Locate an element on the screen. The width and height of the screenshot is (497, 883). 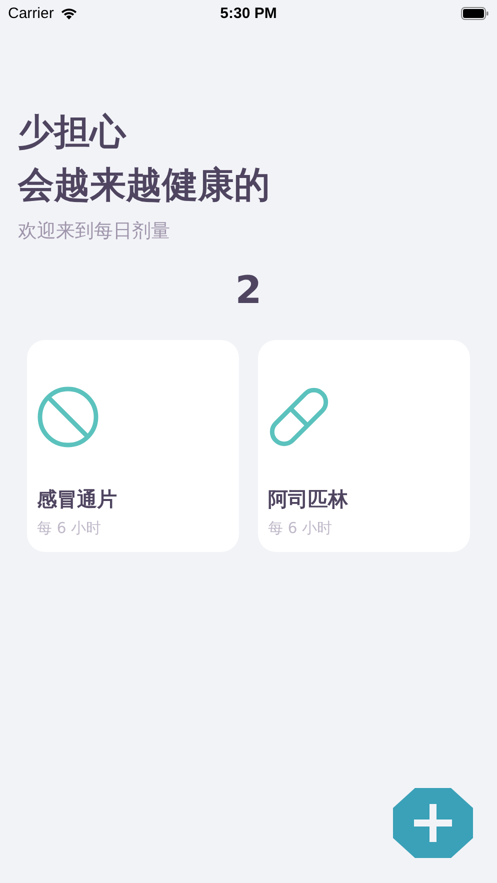
medicine-card: 阿司匹林 每 6 小时 is located at coordinates (364, 446).